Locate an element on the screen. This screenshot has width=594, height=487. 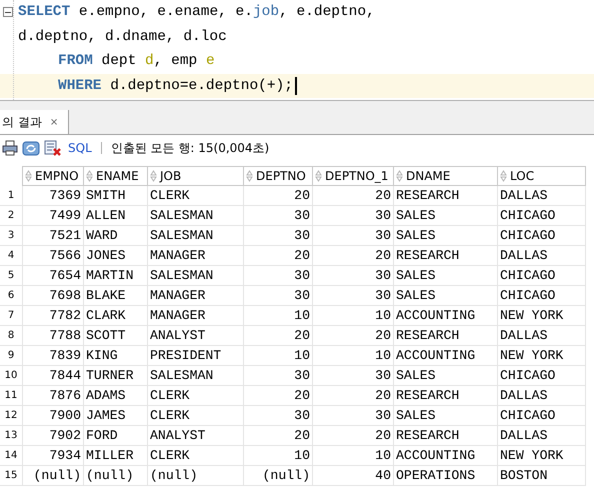
table-cell: NEW YORK is located at coordinates (542, 316).